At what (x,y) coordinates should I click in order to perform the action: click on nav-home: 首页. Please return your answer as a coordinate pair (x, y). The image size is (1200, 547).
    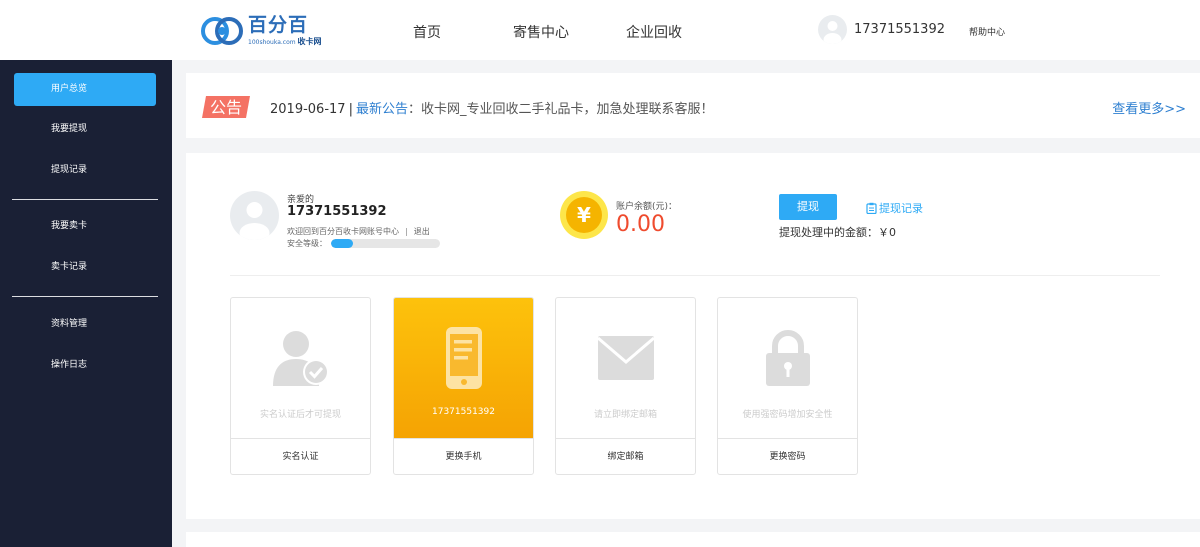
    Looking at the image, I should click on (427, 32).